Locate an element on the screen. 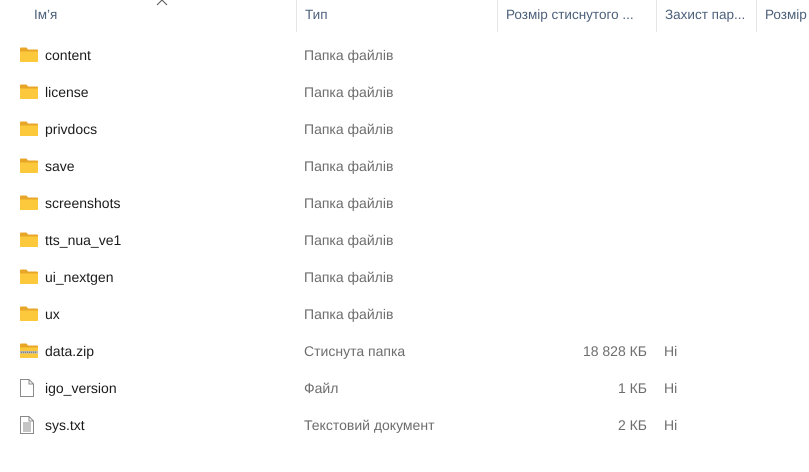  file-name: ui_nextgen is located at coordinates (79, 276).